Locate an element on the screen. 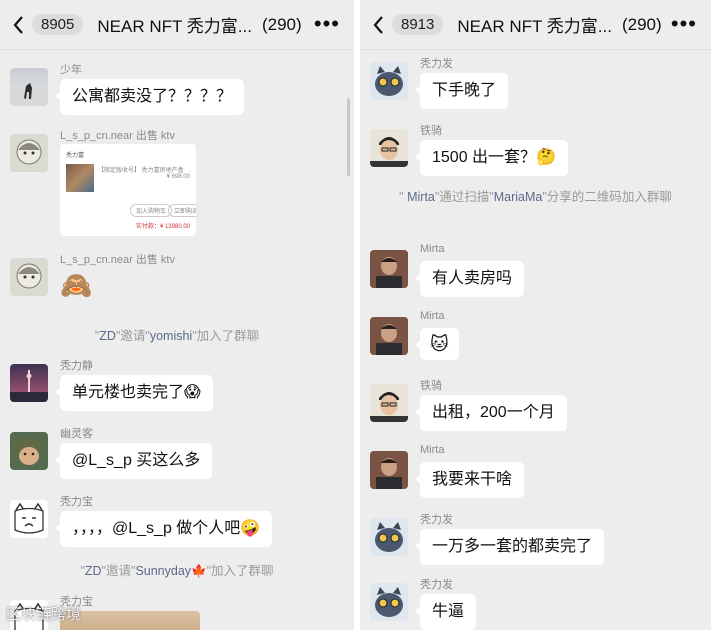 This screenshot has width=711, height=630. system-user-link: MariaMa is located at coordinates (518, 197).